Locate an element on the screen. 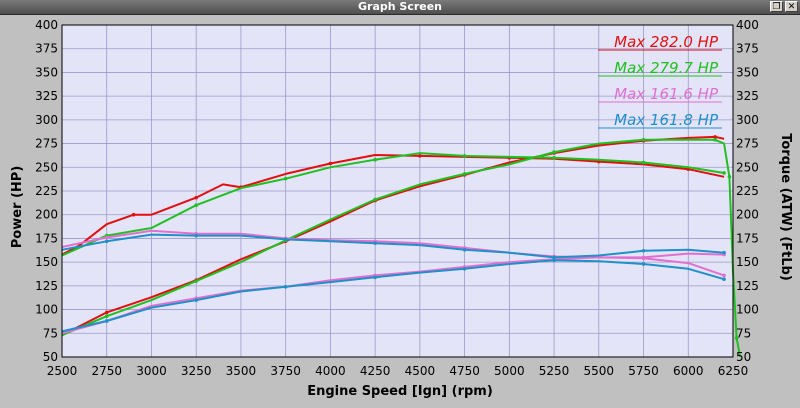 The height and width of the screenshot is (408, 800). x-tick-label: 6250 is located at coordinates (733, 371).